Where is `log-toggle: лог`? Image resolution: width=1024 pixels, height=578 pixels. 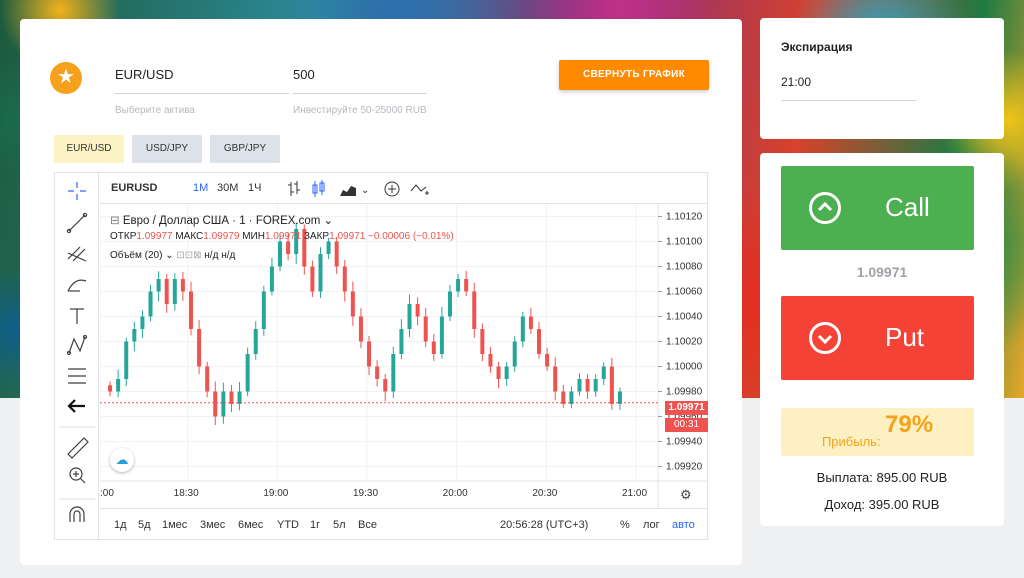 log-toggle: лог is located at coordinates (651, 525).